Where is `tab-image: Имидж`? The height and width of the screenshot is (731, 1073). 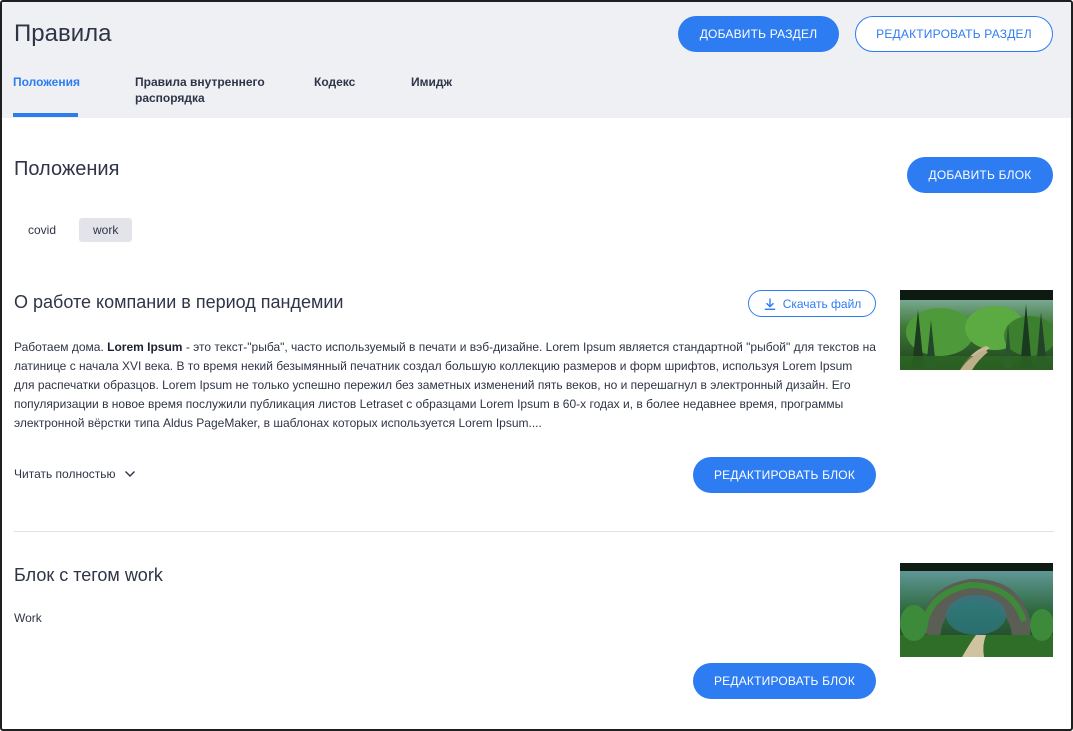
tab-image: Имидж is located at coordinates (431, 82).